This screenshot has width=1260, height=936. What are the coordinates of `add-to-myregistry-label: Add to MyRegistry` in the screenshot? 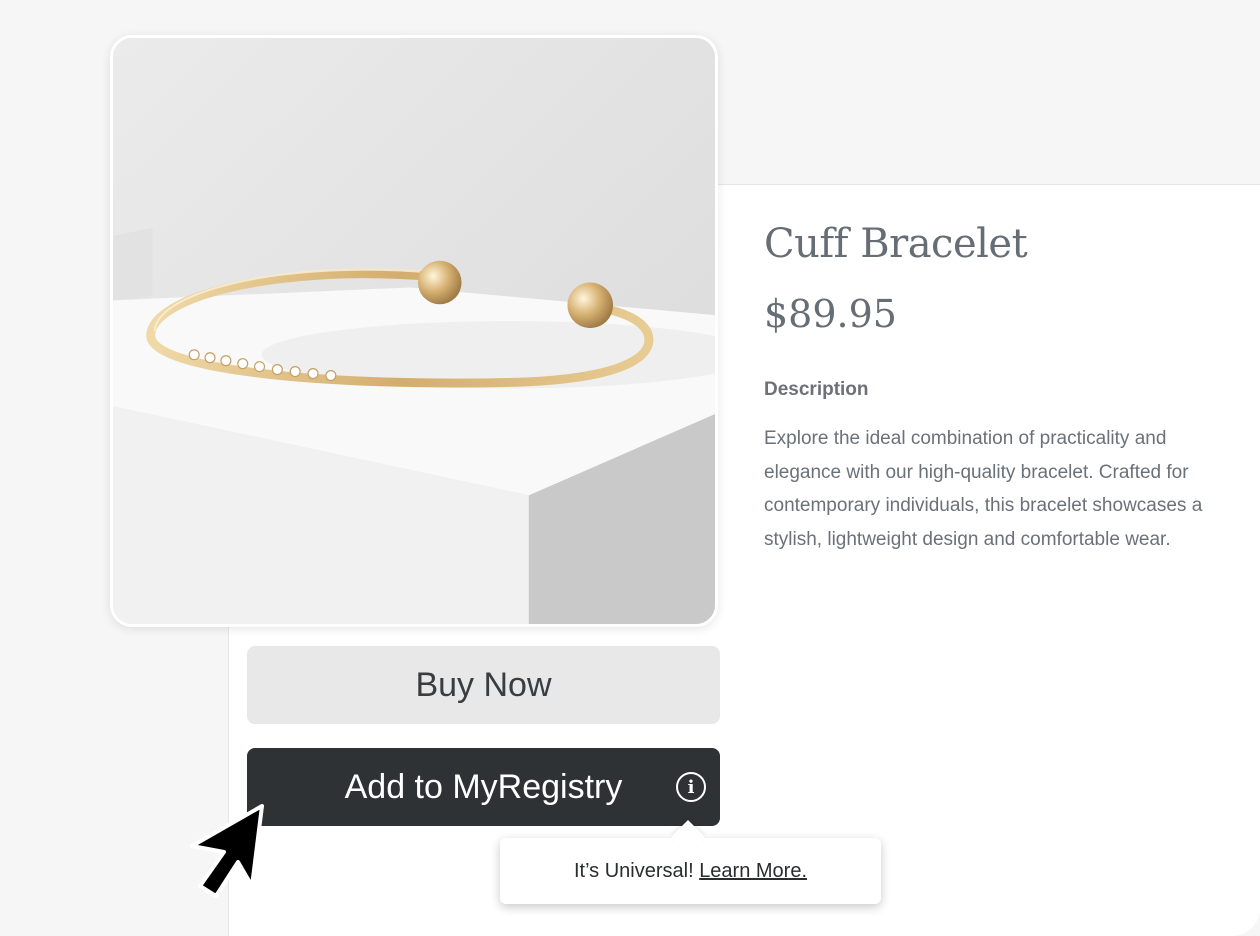 It's located at (483, 786).